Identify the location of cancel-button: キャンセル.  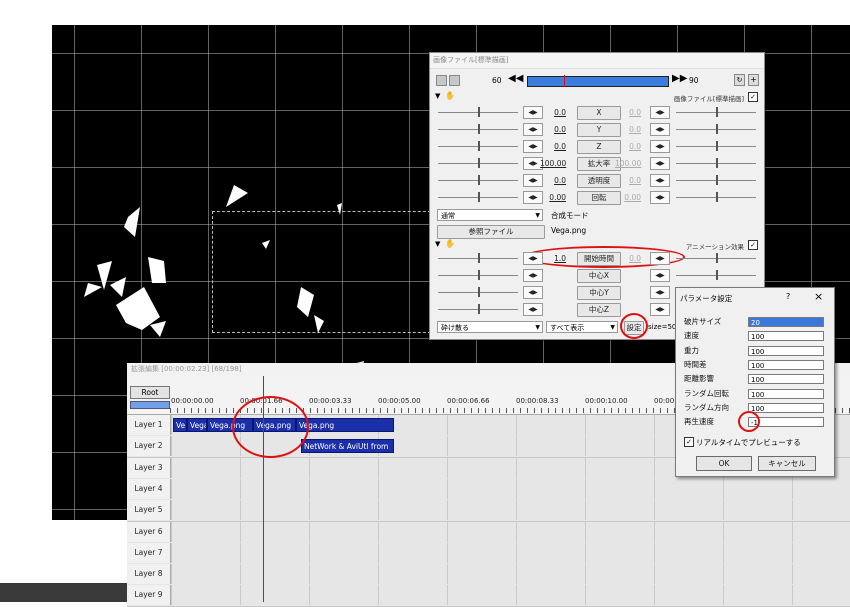
(787, 463).